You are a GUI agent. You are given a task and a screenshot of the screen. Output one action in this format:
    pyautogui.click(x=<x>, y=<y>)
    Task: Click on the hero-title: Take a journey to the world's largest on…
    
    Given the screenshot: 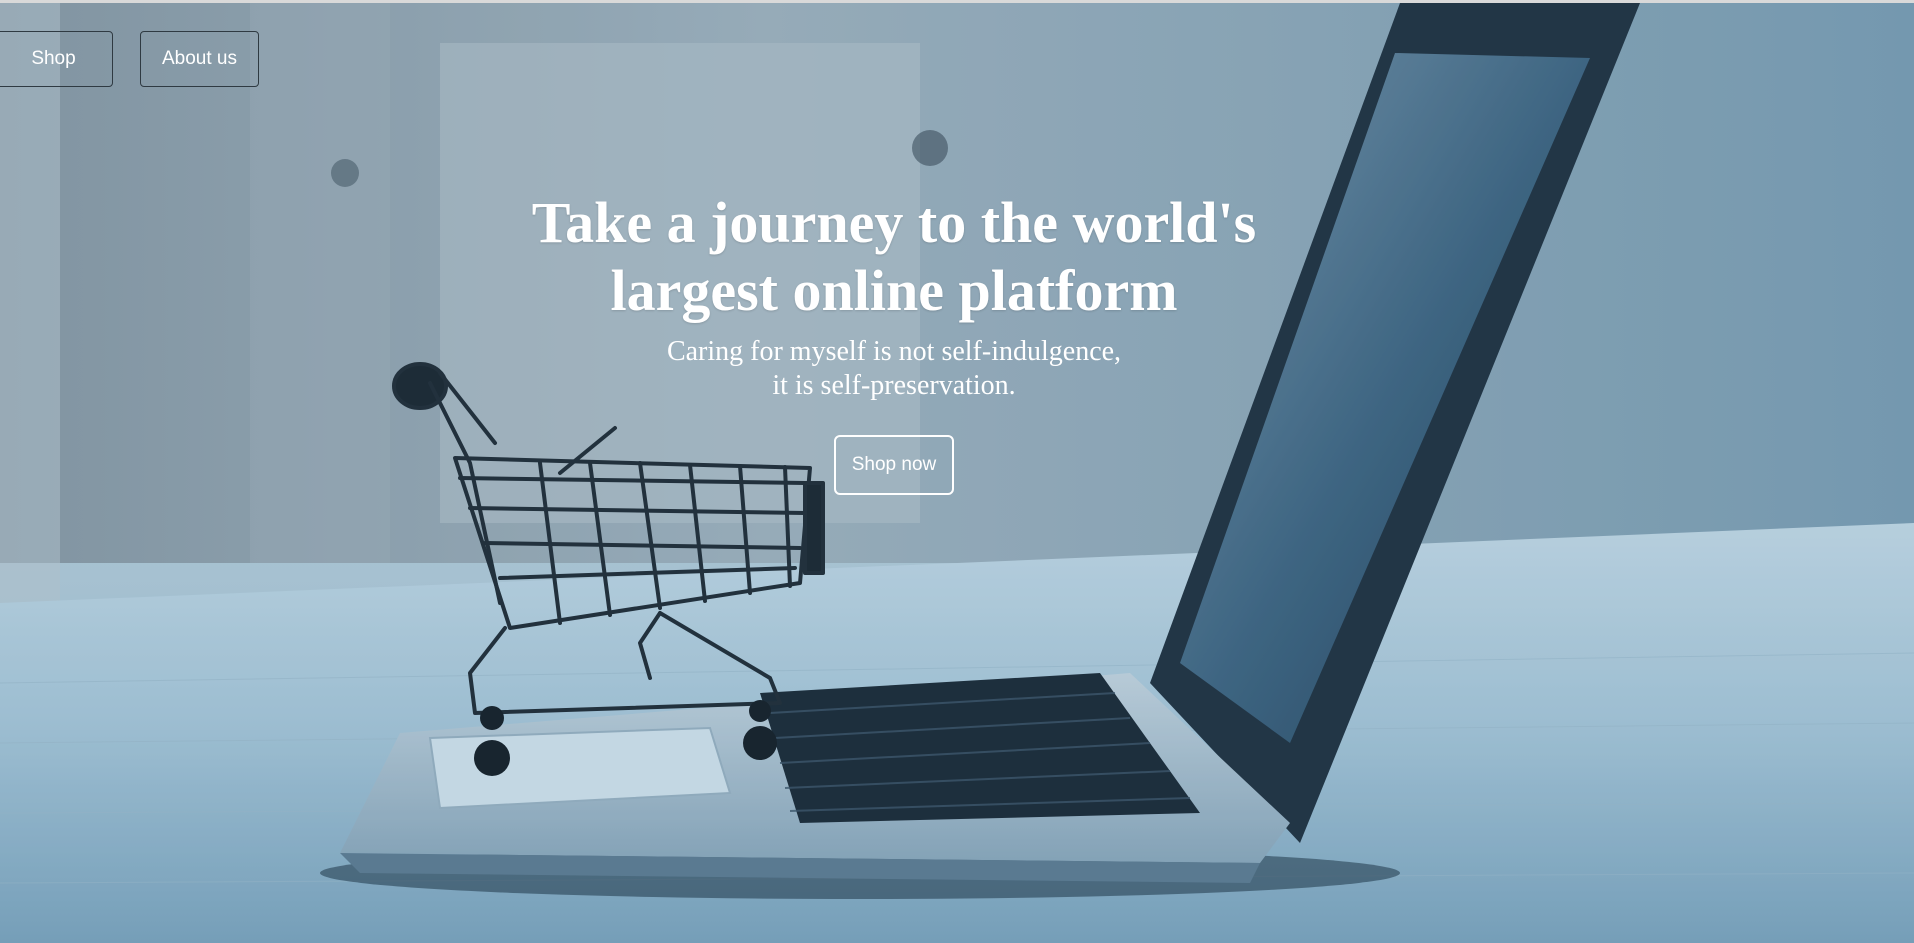 What is the action you would take?
    pyautogui.click(x=894, y=257)
    